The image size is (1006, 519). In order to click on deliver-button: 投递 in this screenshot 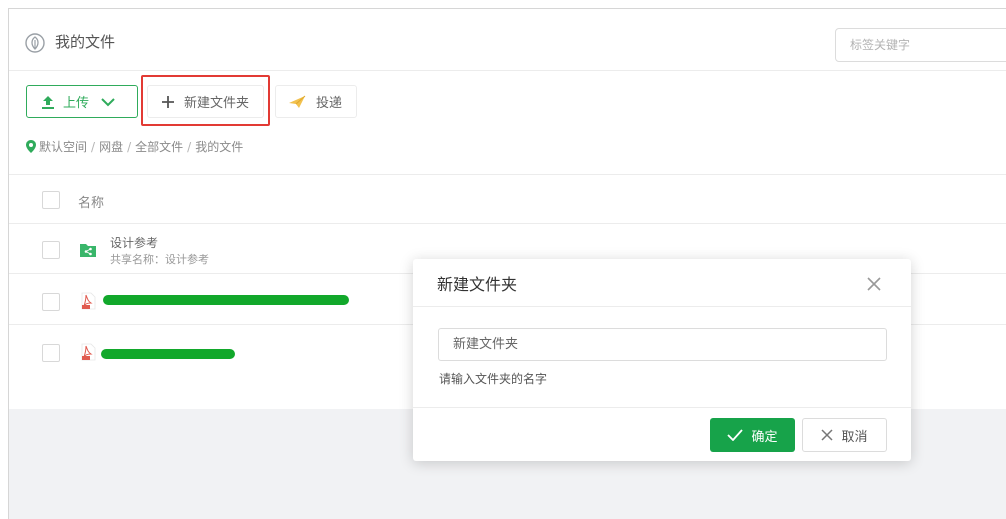, I will do `click(316, 101)`.